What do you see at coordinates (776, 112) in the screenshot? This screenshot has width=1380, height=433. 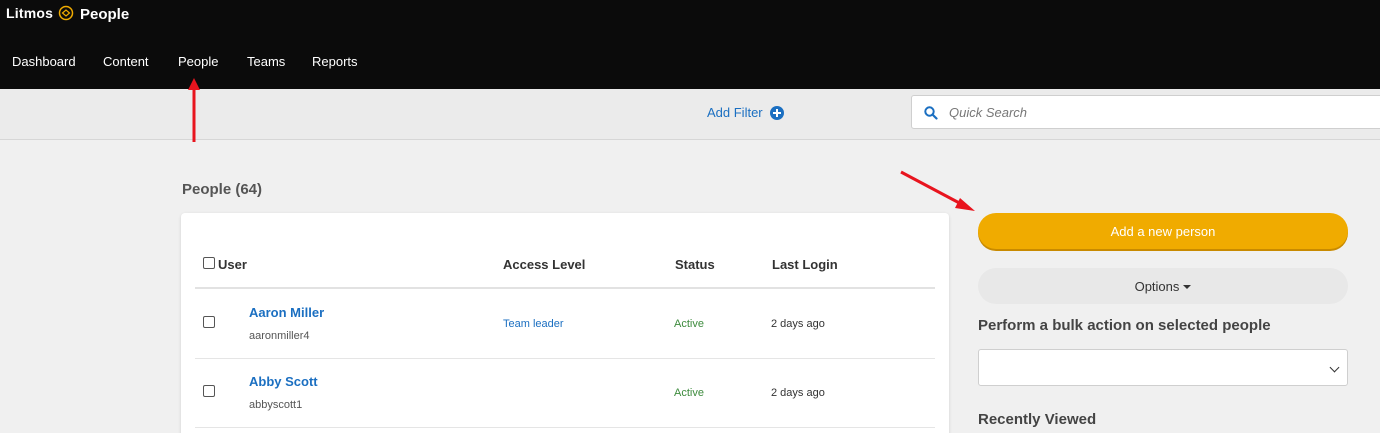 I see `plus-circle-icon` at bounding box center [776, 112].